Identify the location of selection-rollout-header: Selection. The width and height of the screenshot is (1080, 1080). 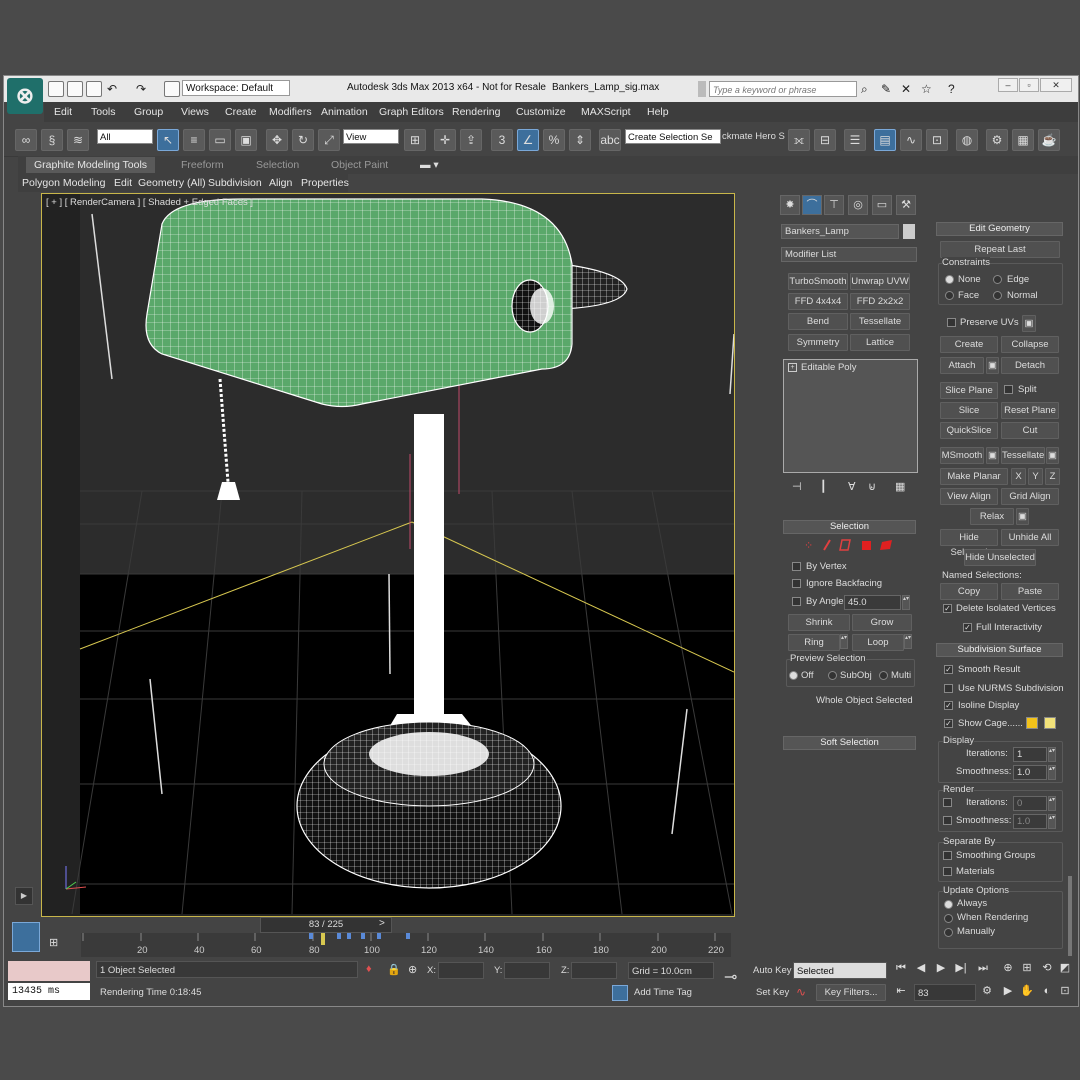
(849, 527).